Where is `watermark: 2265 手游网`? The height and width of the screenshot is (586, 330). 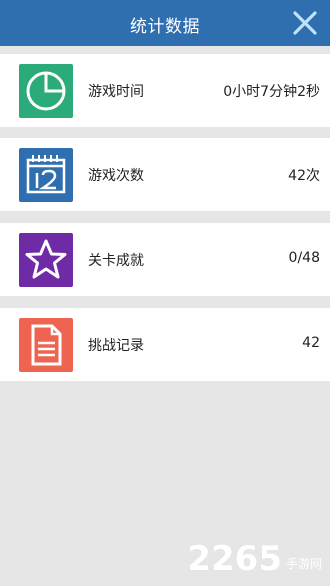 watermark: 2265 手游网 is located at coordinates (254, 559).